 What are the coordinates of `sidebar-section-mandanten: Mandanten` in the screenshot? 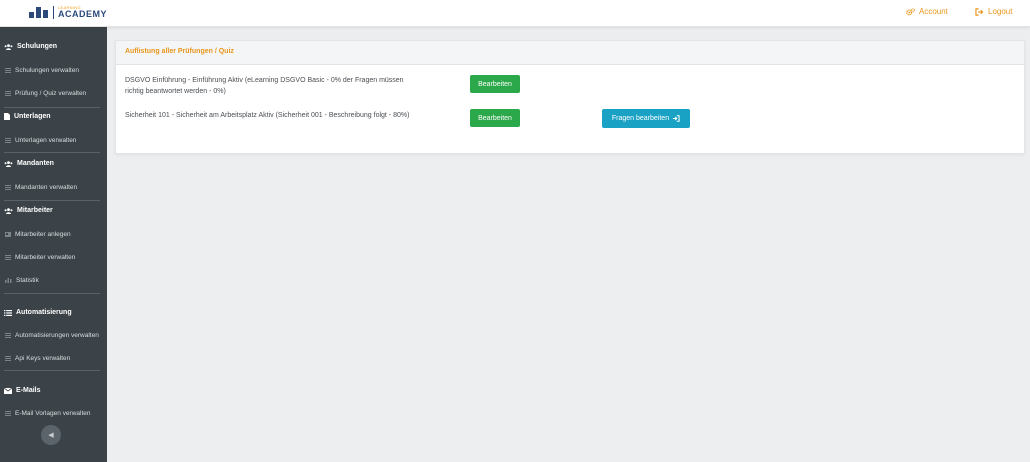 It's located at (29, 163).